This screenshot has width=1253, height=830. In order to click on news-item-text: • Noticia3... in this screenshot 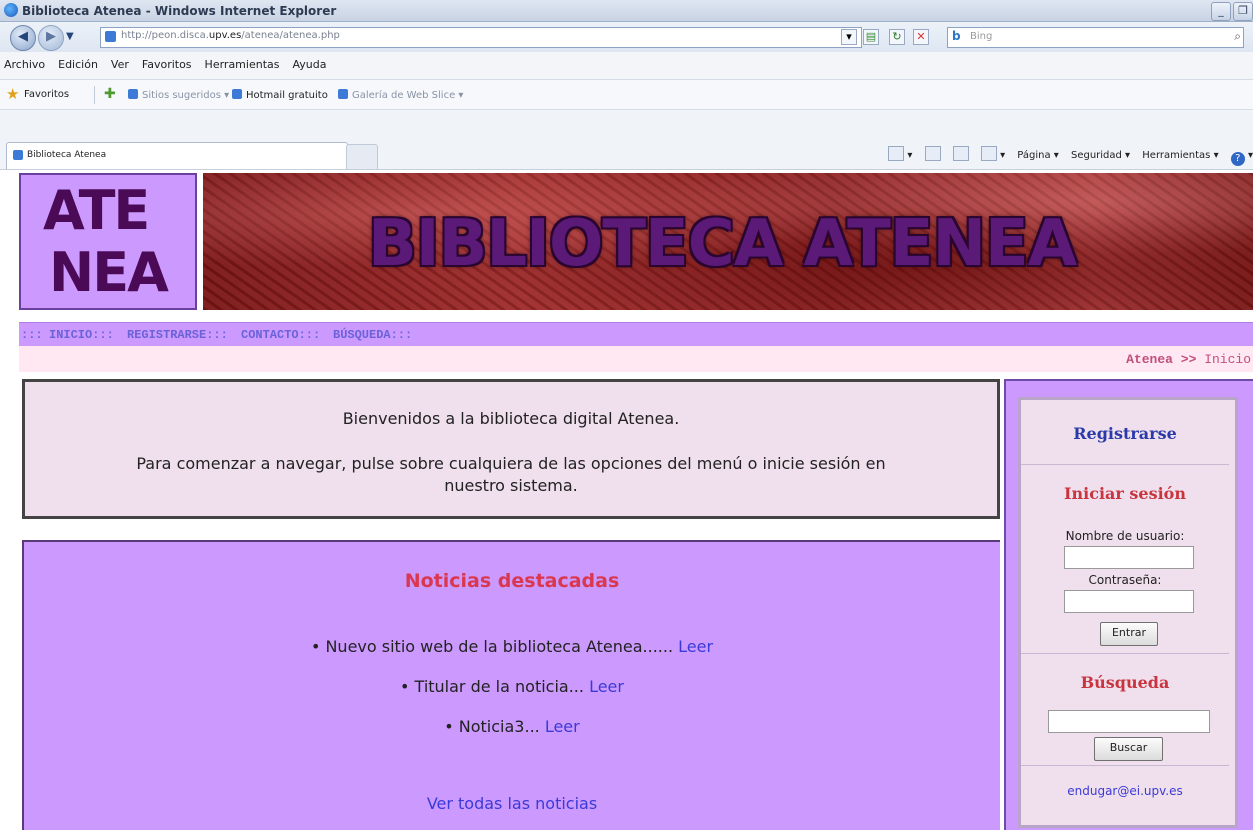, I will do `click(492, 726)`.